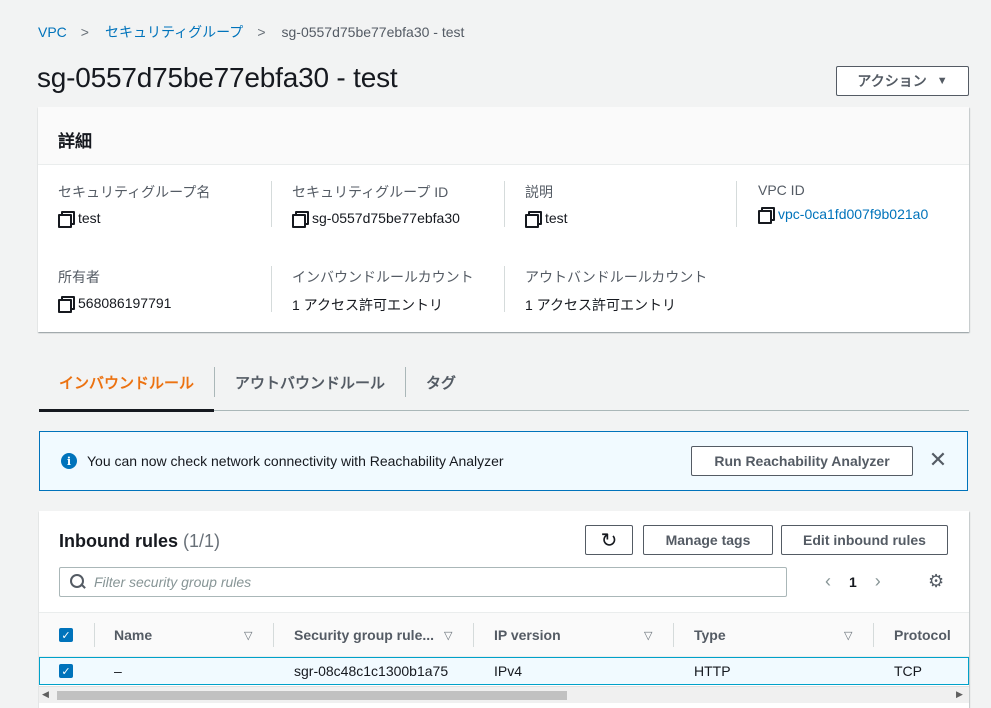 The height and width of the screenshot is (708, 991). Describe the element at coordinates (376, 205) in the screenshot. I see `sg-id-field: セキュリティグループ ID sg-0557d75be77ebfa30` at that location.